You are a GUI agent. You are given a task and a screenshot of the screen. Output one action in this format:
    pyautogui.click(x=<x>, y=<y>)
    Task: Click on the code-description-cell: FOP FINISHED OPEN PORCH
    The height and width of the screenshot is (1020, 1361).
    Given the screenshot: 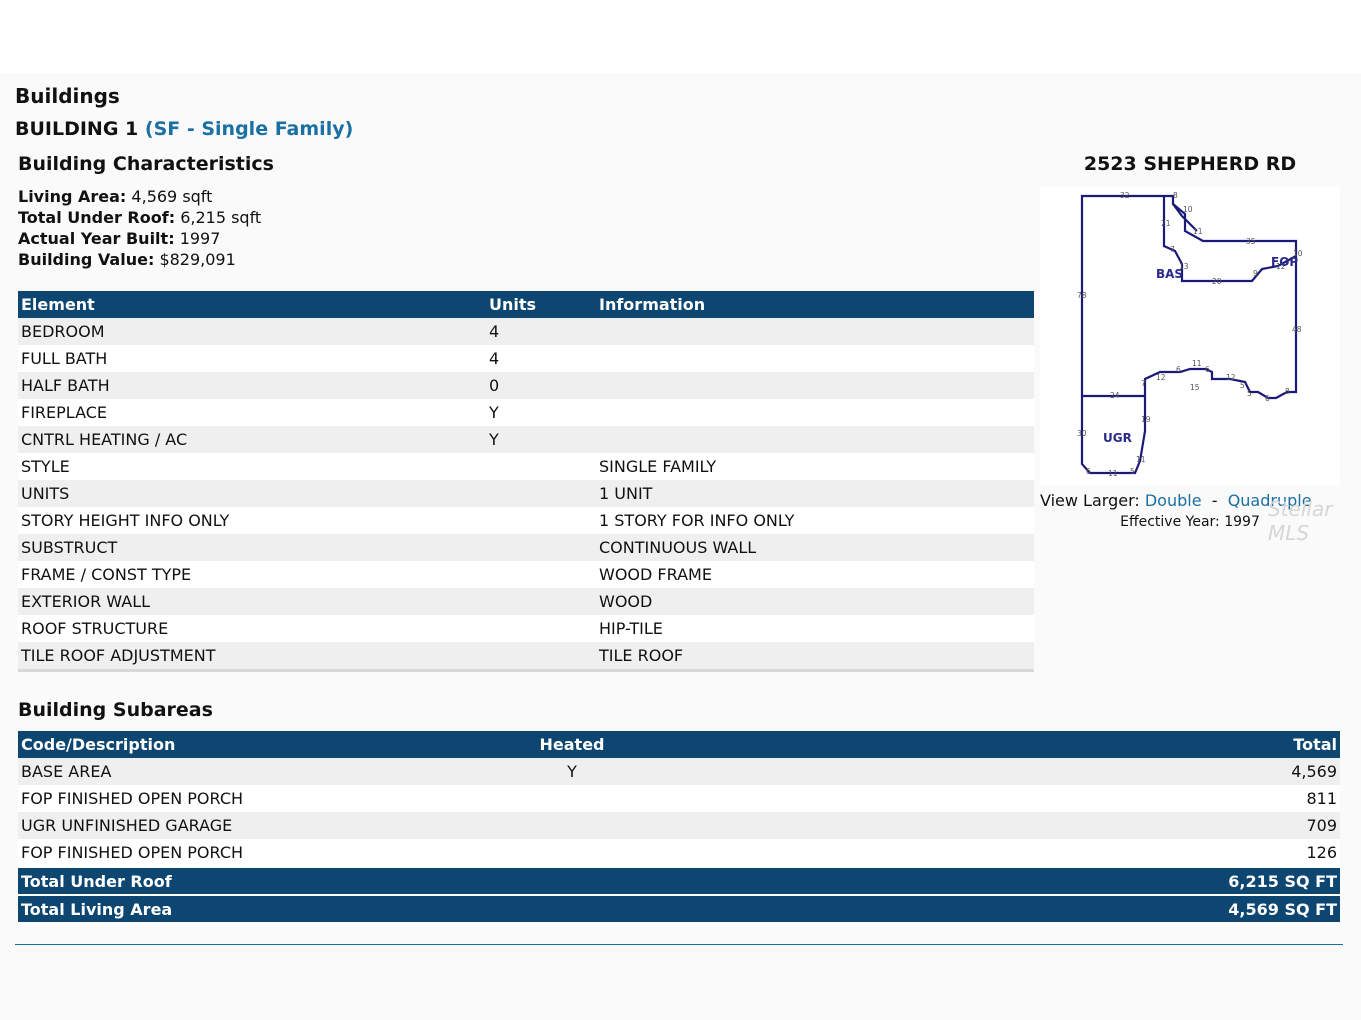 What is the action you would take?
    pyautogui.click(x=266, y=798)
    